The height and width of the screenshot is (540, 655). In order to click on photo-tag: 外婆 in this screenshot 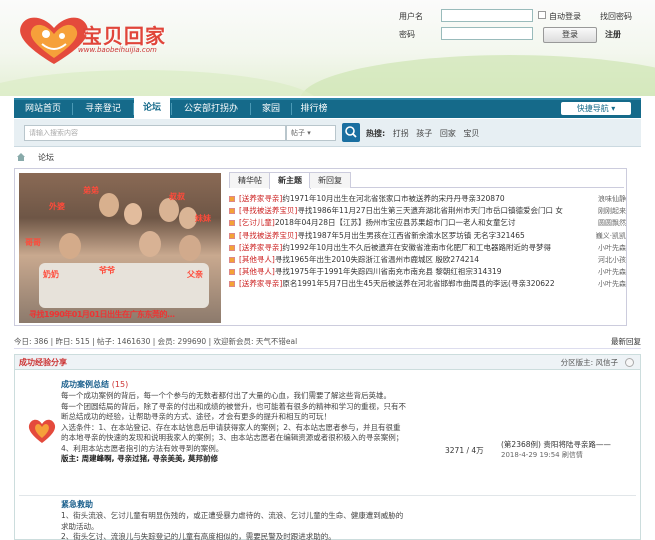, I will do `click(57, 206)`.